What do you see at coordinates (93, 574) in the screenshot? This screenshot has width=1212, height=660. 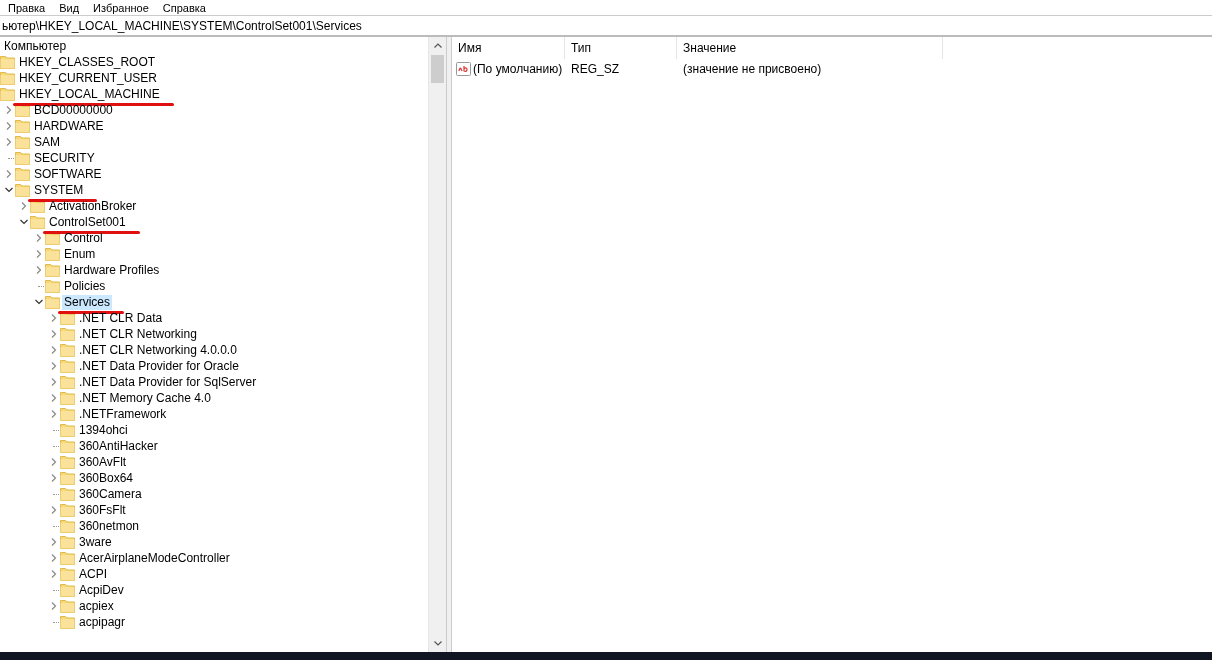 I see `tree-item: ACPI` at bounding box center [93, 574].